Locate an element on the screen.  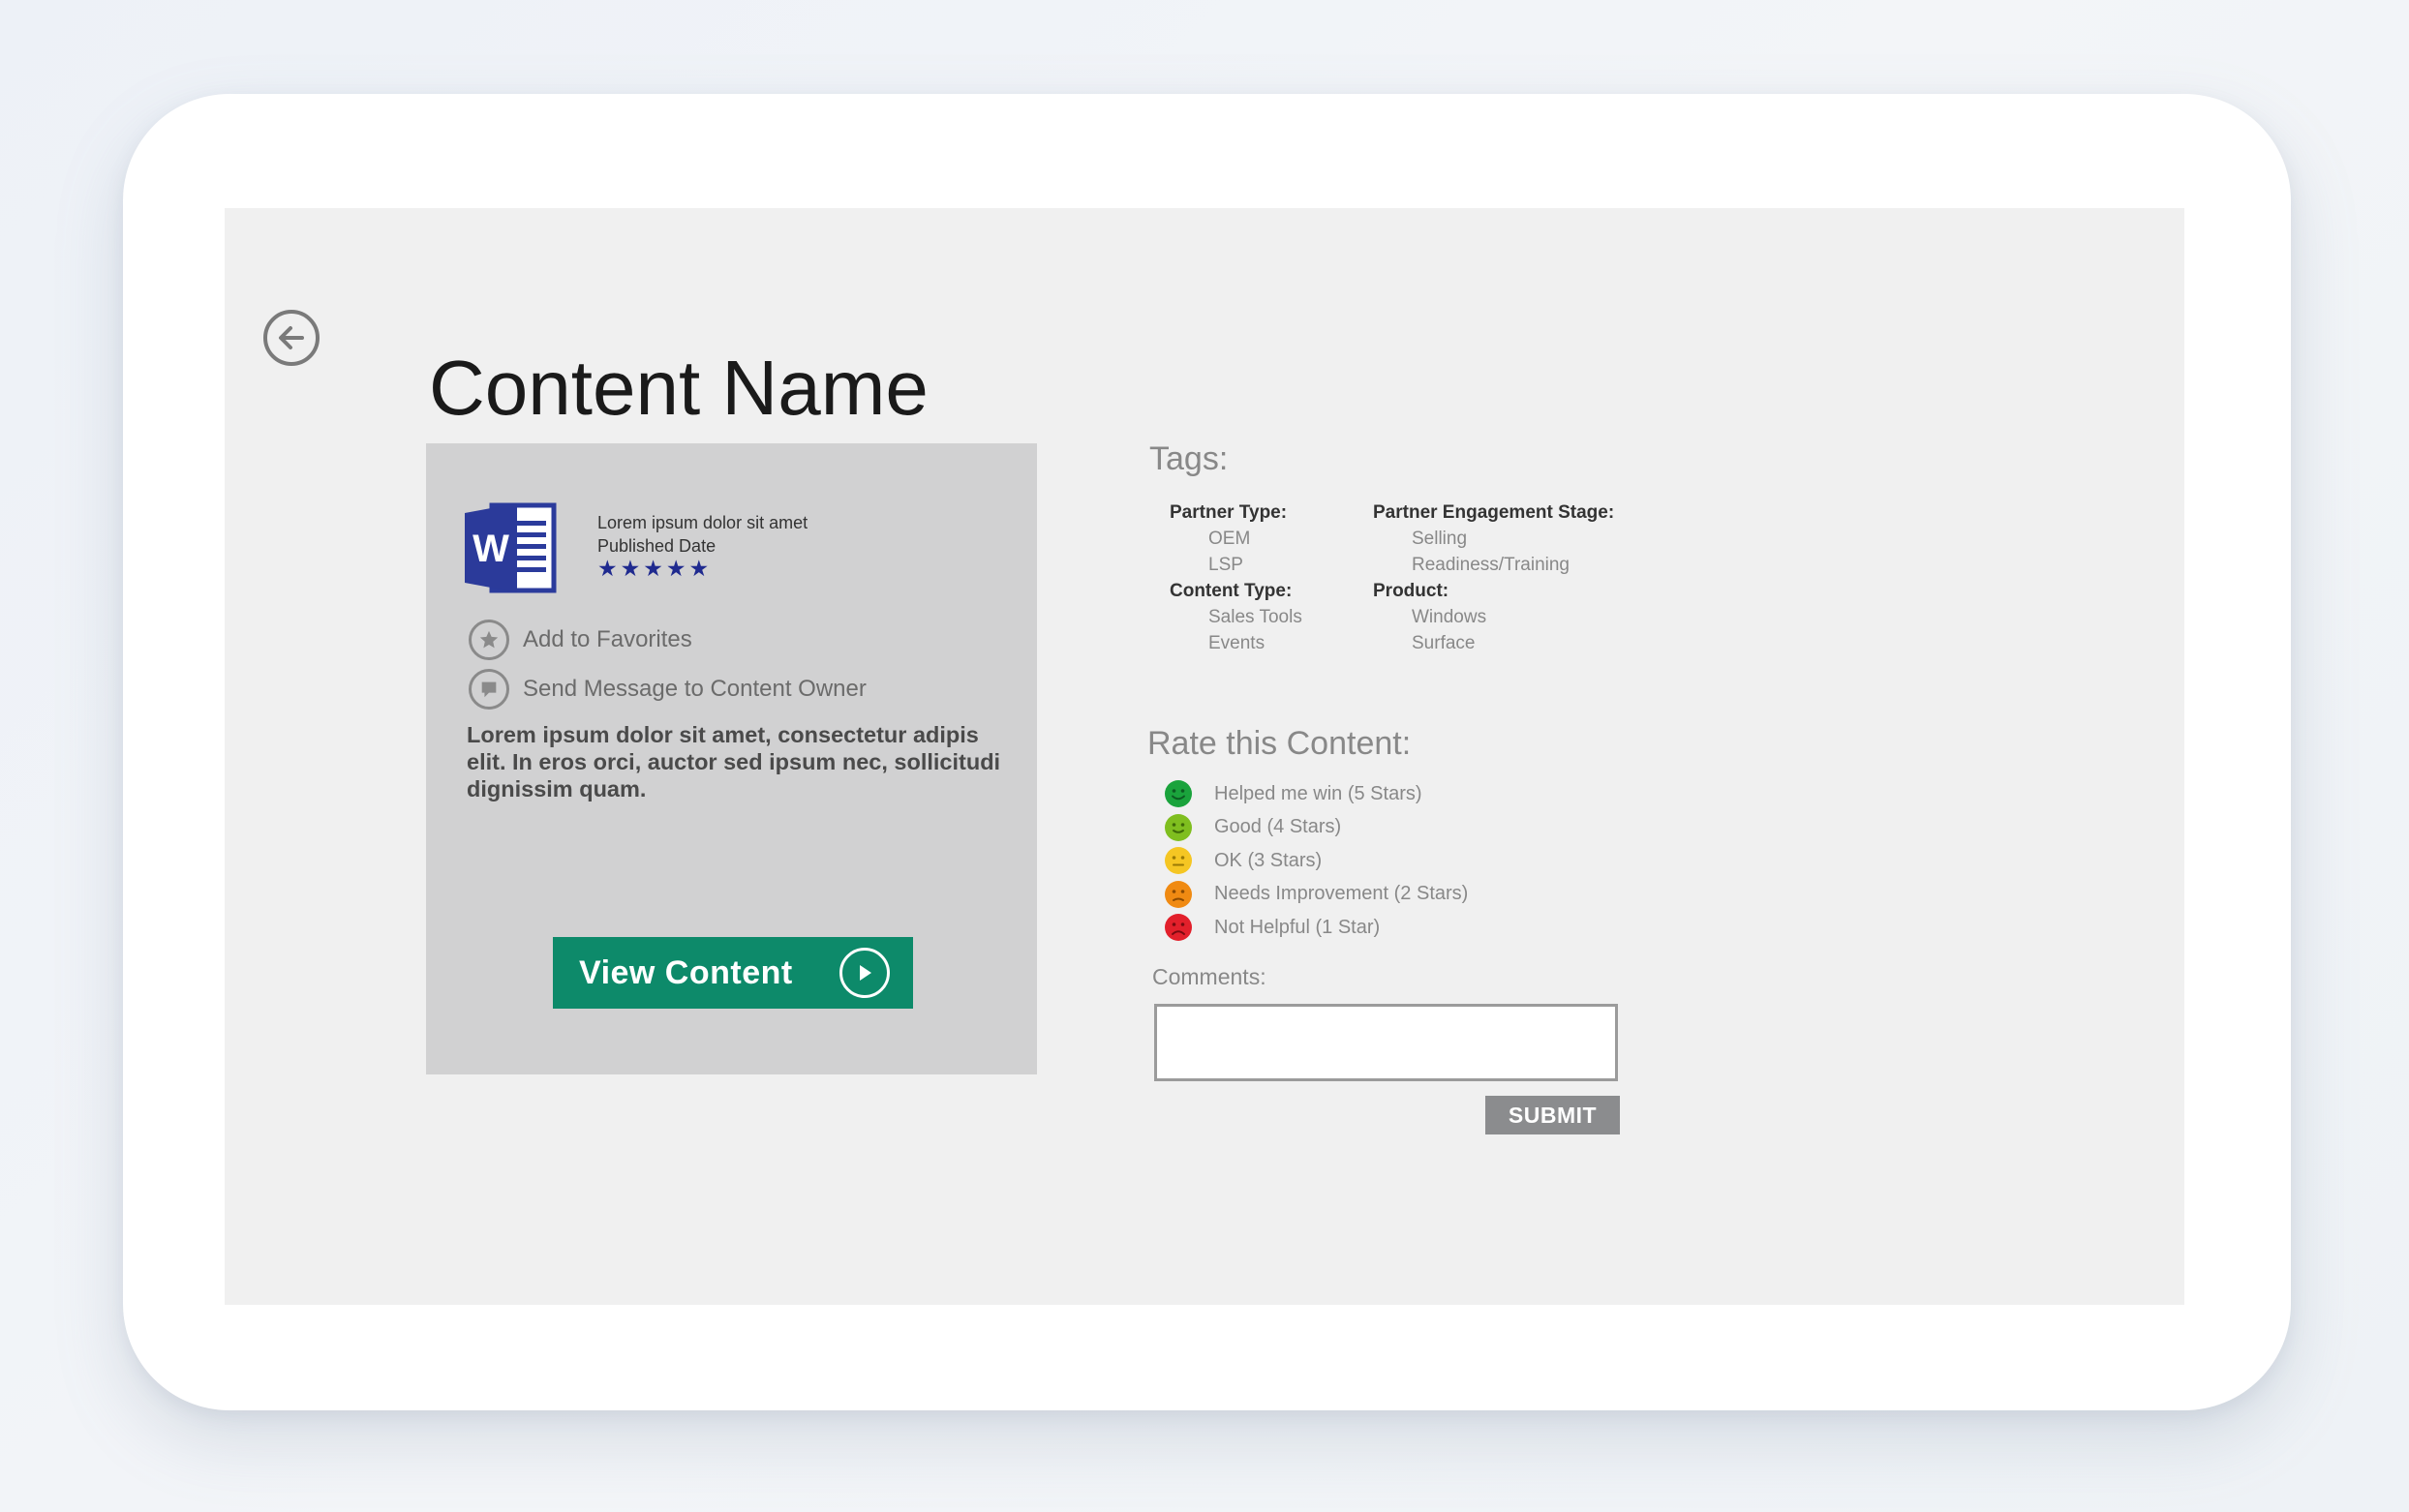
tag-label: Partner Type: is located at coordinates (1229, 512).